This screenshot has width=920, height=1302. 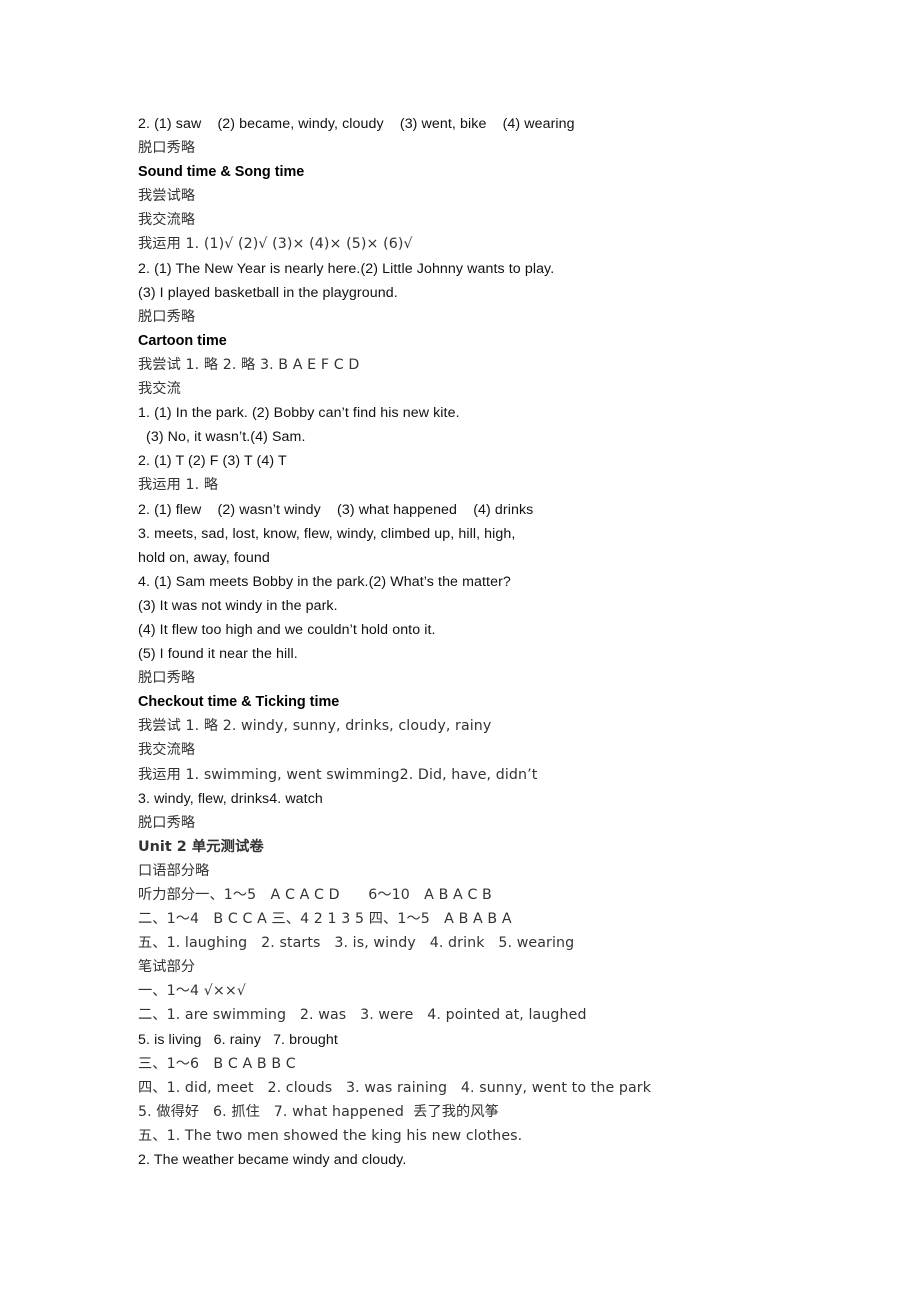 I want to click on text-line: (3) No, it wasn’t.(4) Sam., so click(x=226, y=437).